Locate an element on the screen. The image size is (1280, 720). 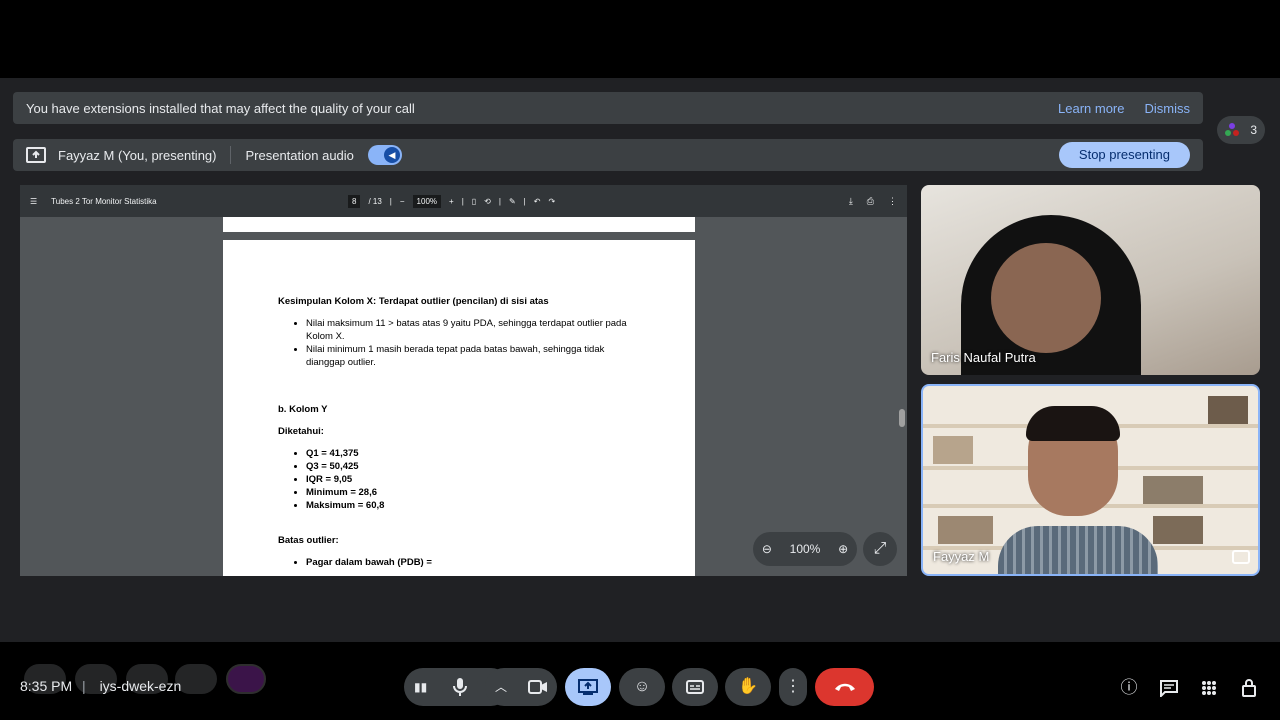
camera-control-group: ︿ is located at coordinates (521, 687).